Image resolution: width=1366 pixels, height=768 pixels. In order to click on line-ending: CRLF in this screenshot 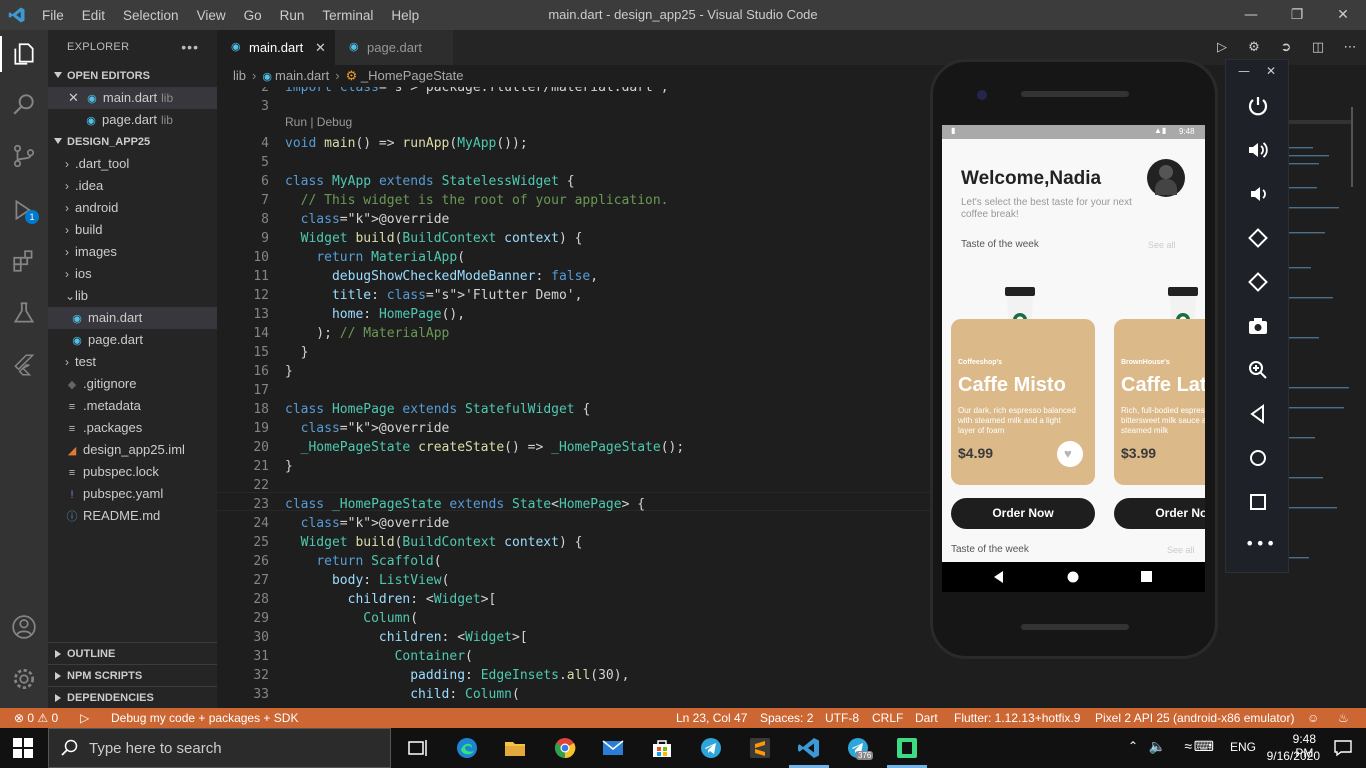, I will do `click(887, 718)`.